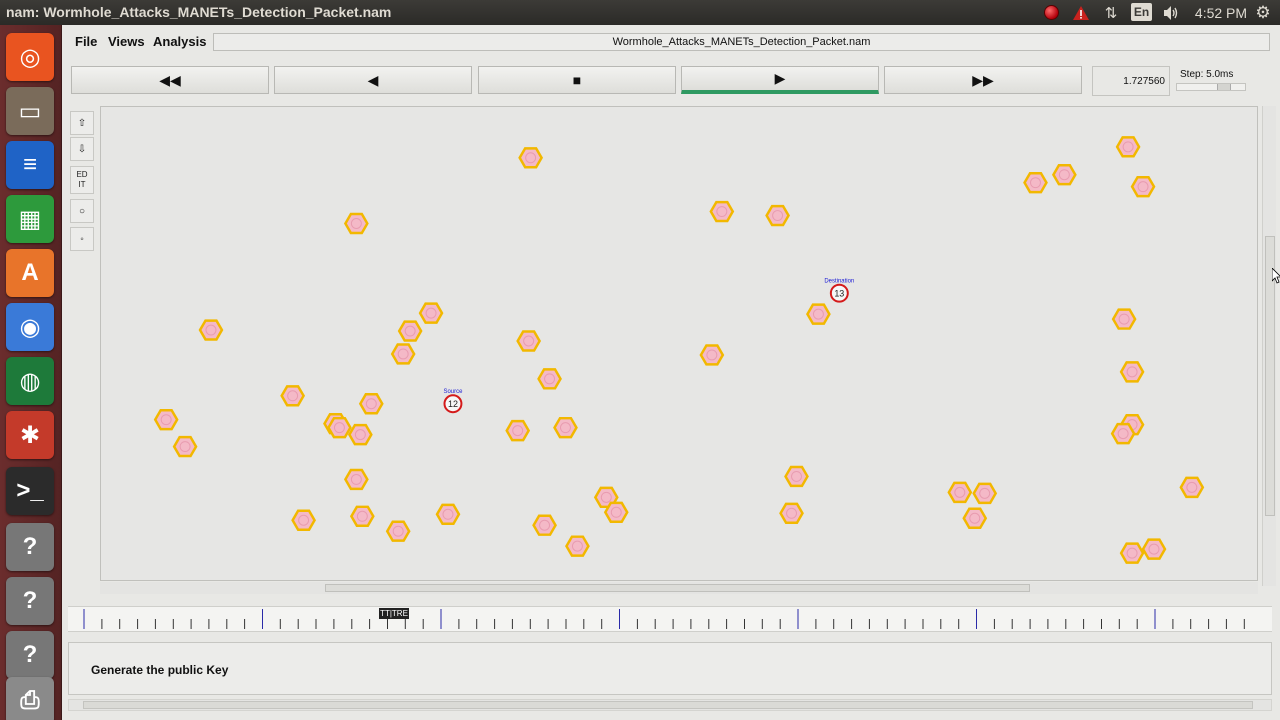 The width and height of the screenshot is (1280, 720). I want to click on record-indicator-icon, so click(1051, 12).